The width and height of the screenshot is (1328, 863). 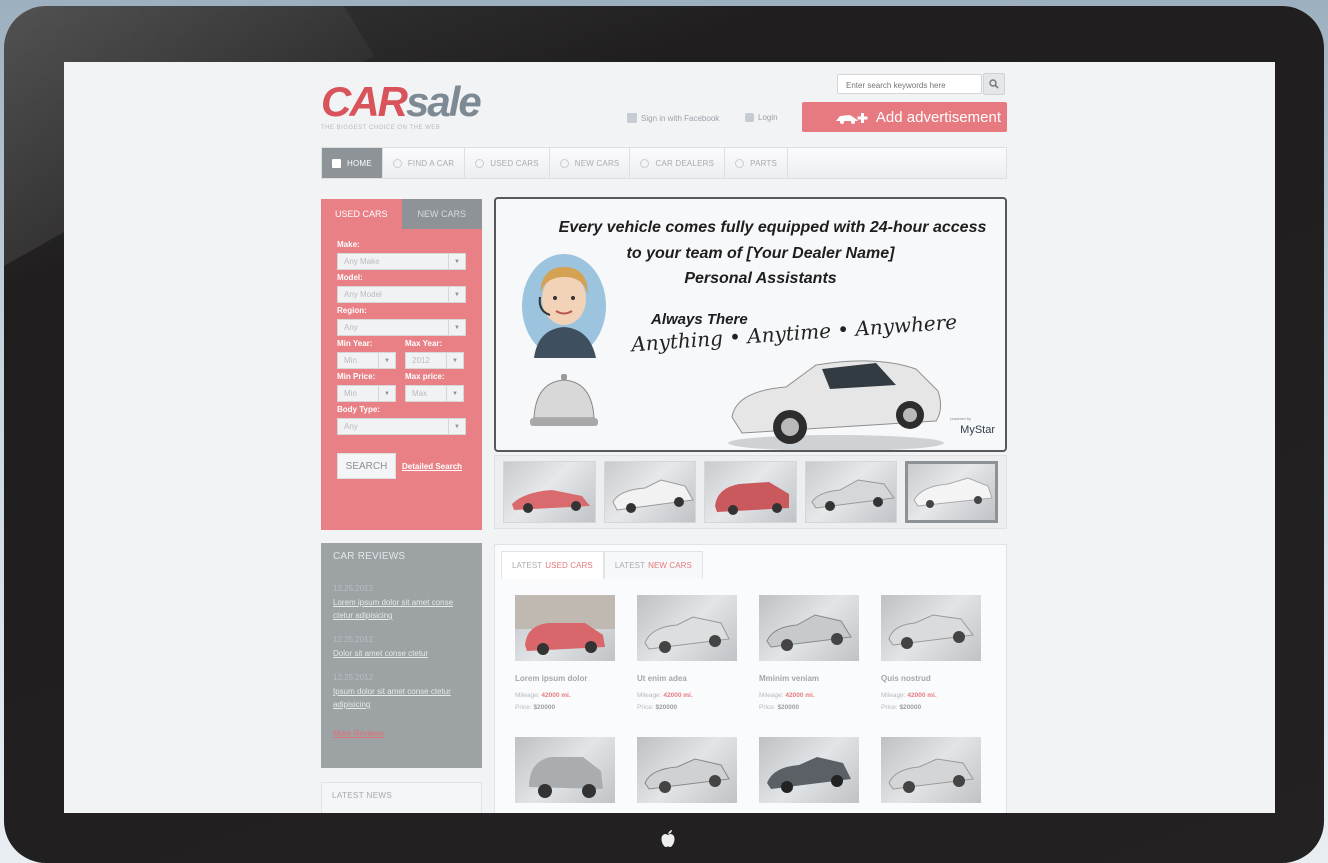 I want to click on min-year-select: Min ▼, so click(x=366, y=360).